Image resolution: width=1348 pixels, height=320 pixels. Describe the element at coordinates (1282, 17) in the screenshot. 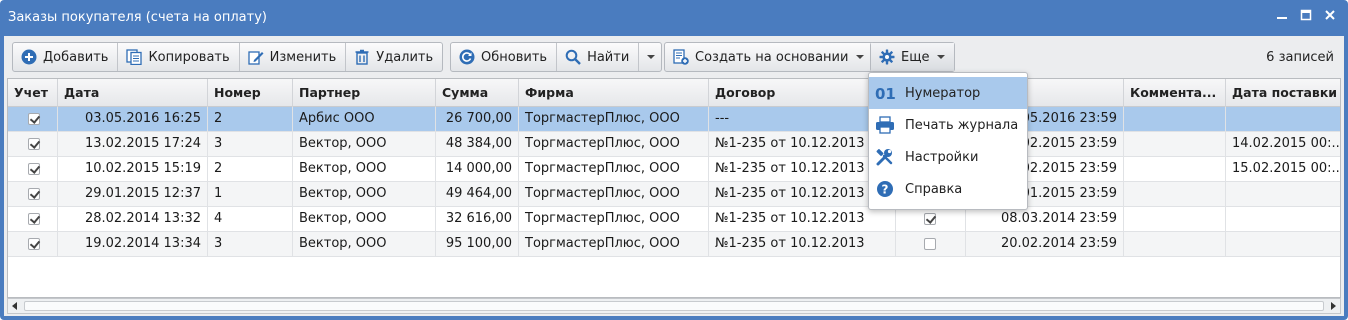

I see `minimize-button` at that location.